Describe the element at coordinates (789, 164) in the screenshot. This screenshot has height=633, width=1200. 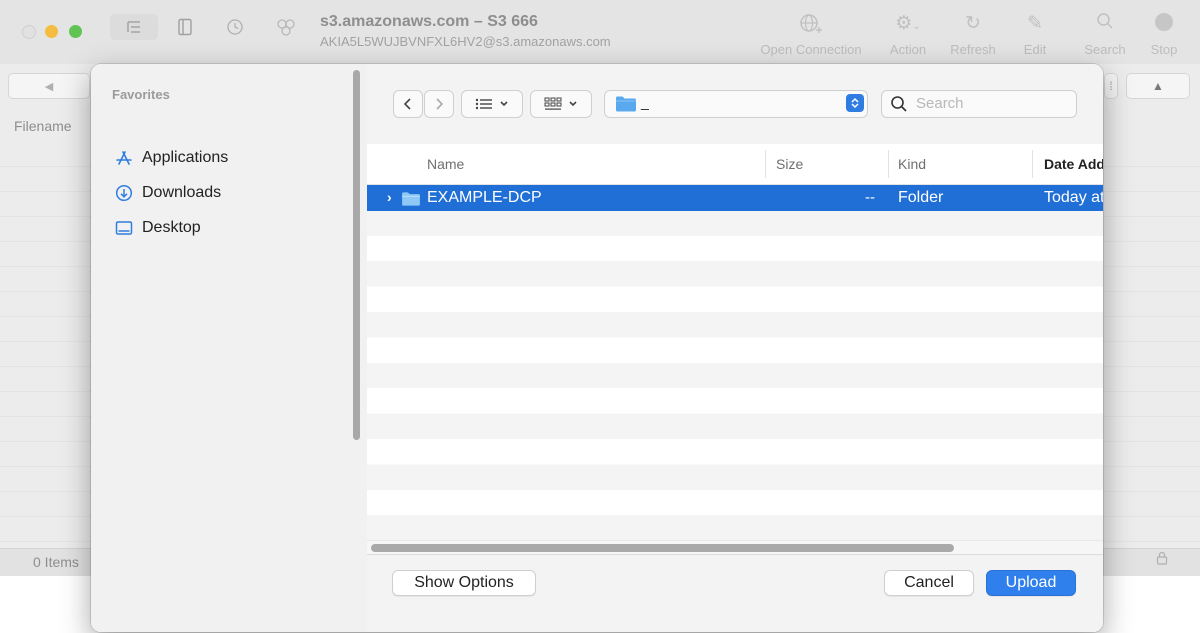
I see `column-header-size: Size` at that location.